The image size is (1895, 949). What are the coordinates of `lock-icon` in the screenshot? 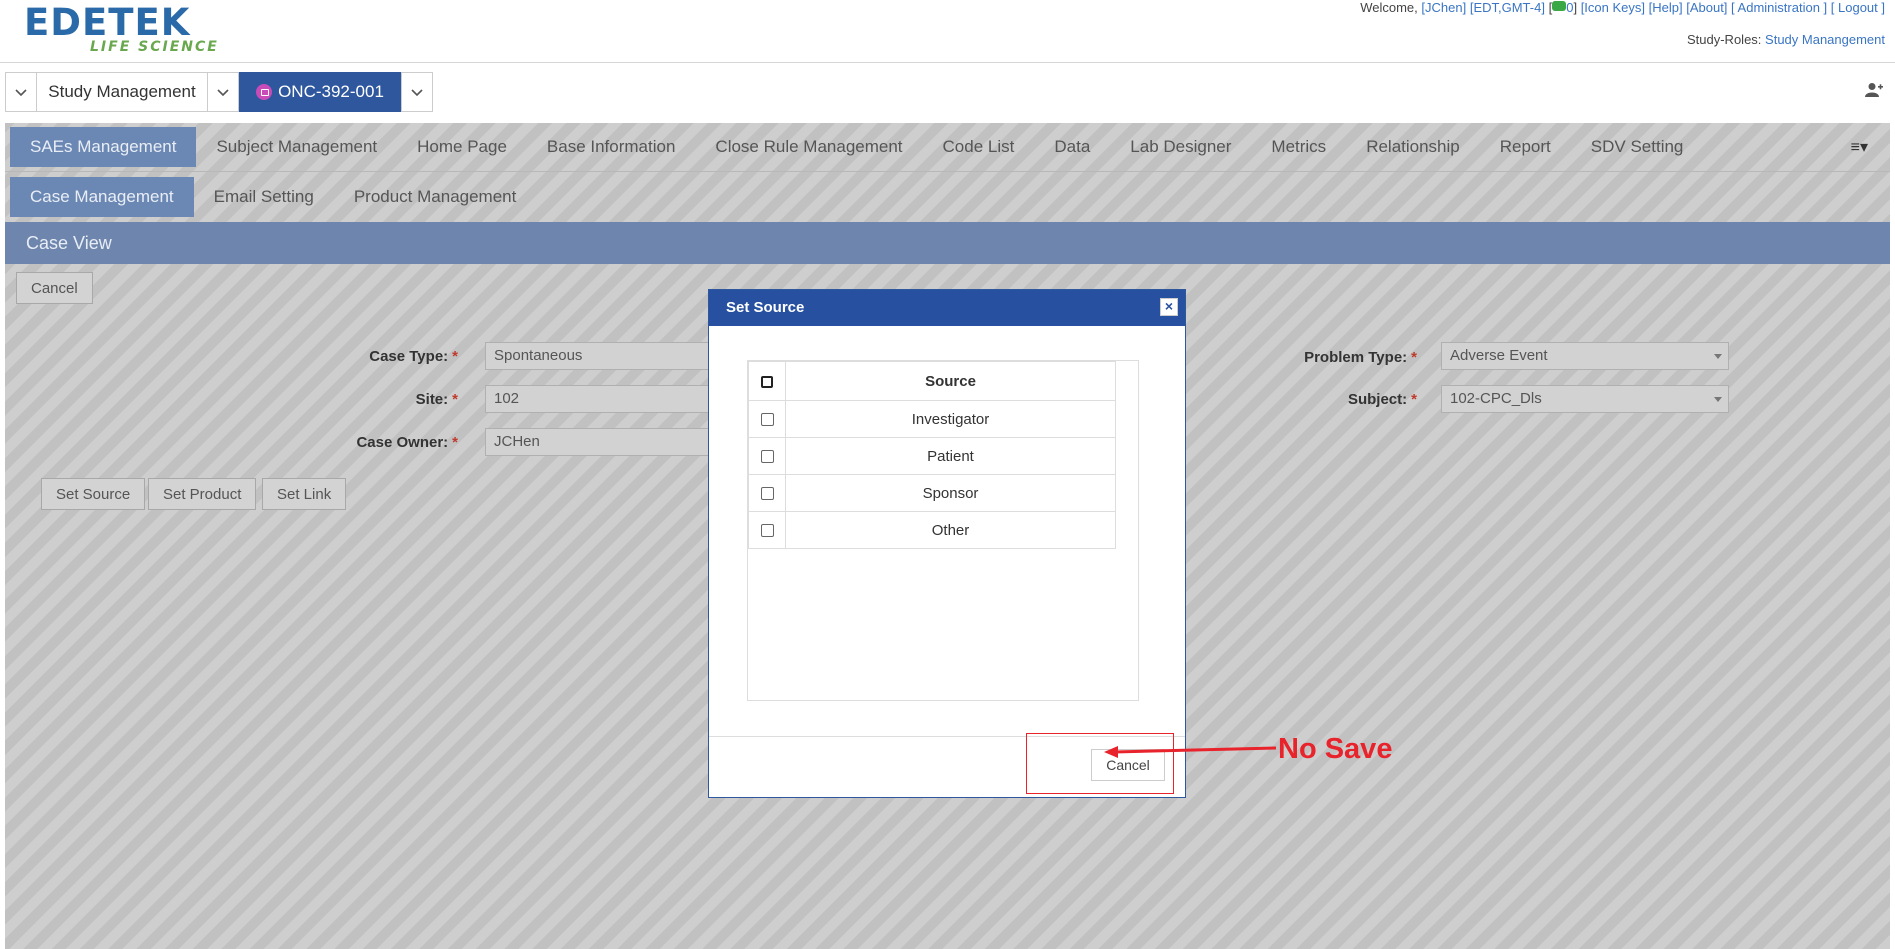 It's located at (264, 92).